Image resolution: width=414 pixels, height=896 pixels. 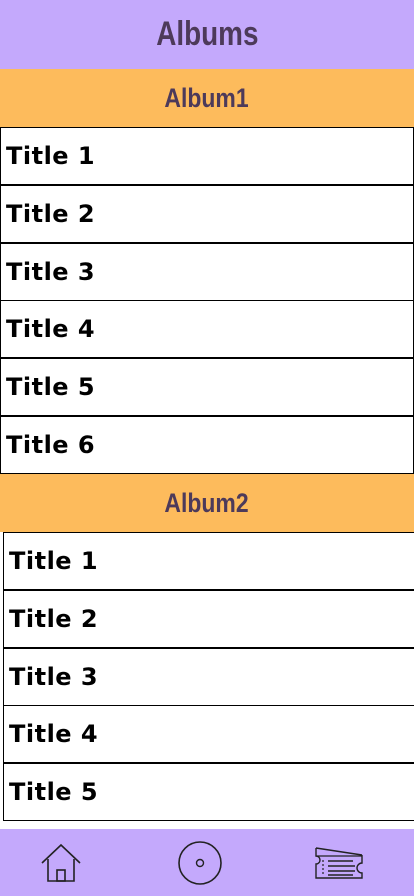 I want to click on ticket-icon, so click(x=339, y=862).